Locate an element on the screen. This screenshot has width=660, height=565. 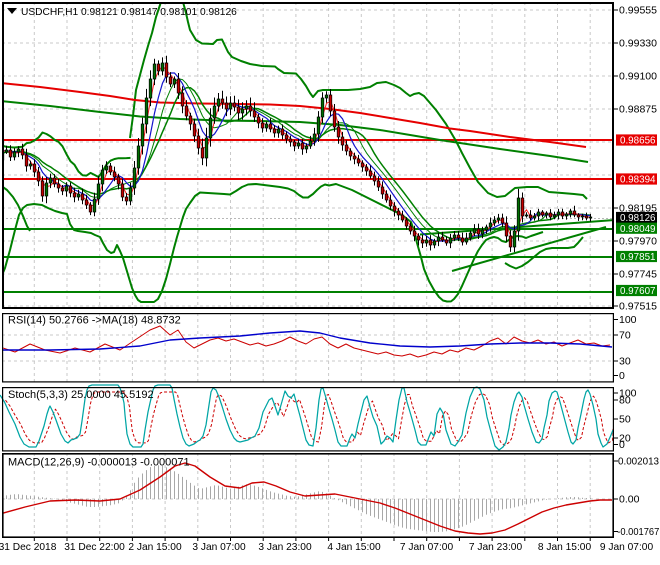
svg-text: 30 is located at coordinates (625, 362).